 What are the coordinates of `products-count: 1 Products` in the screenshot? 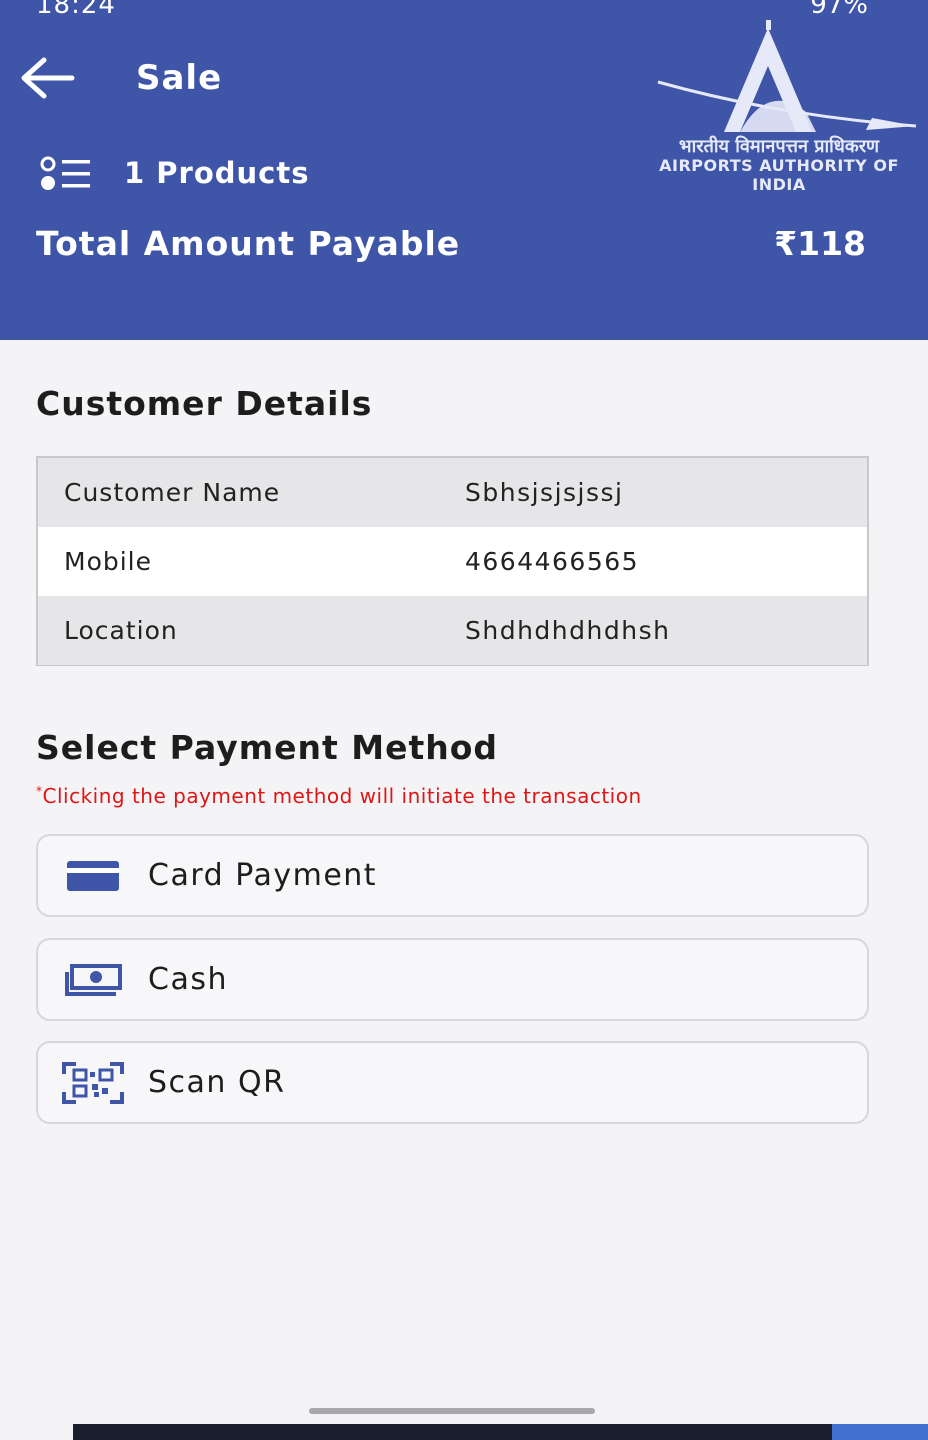 It's located at (216, 173).